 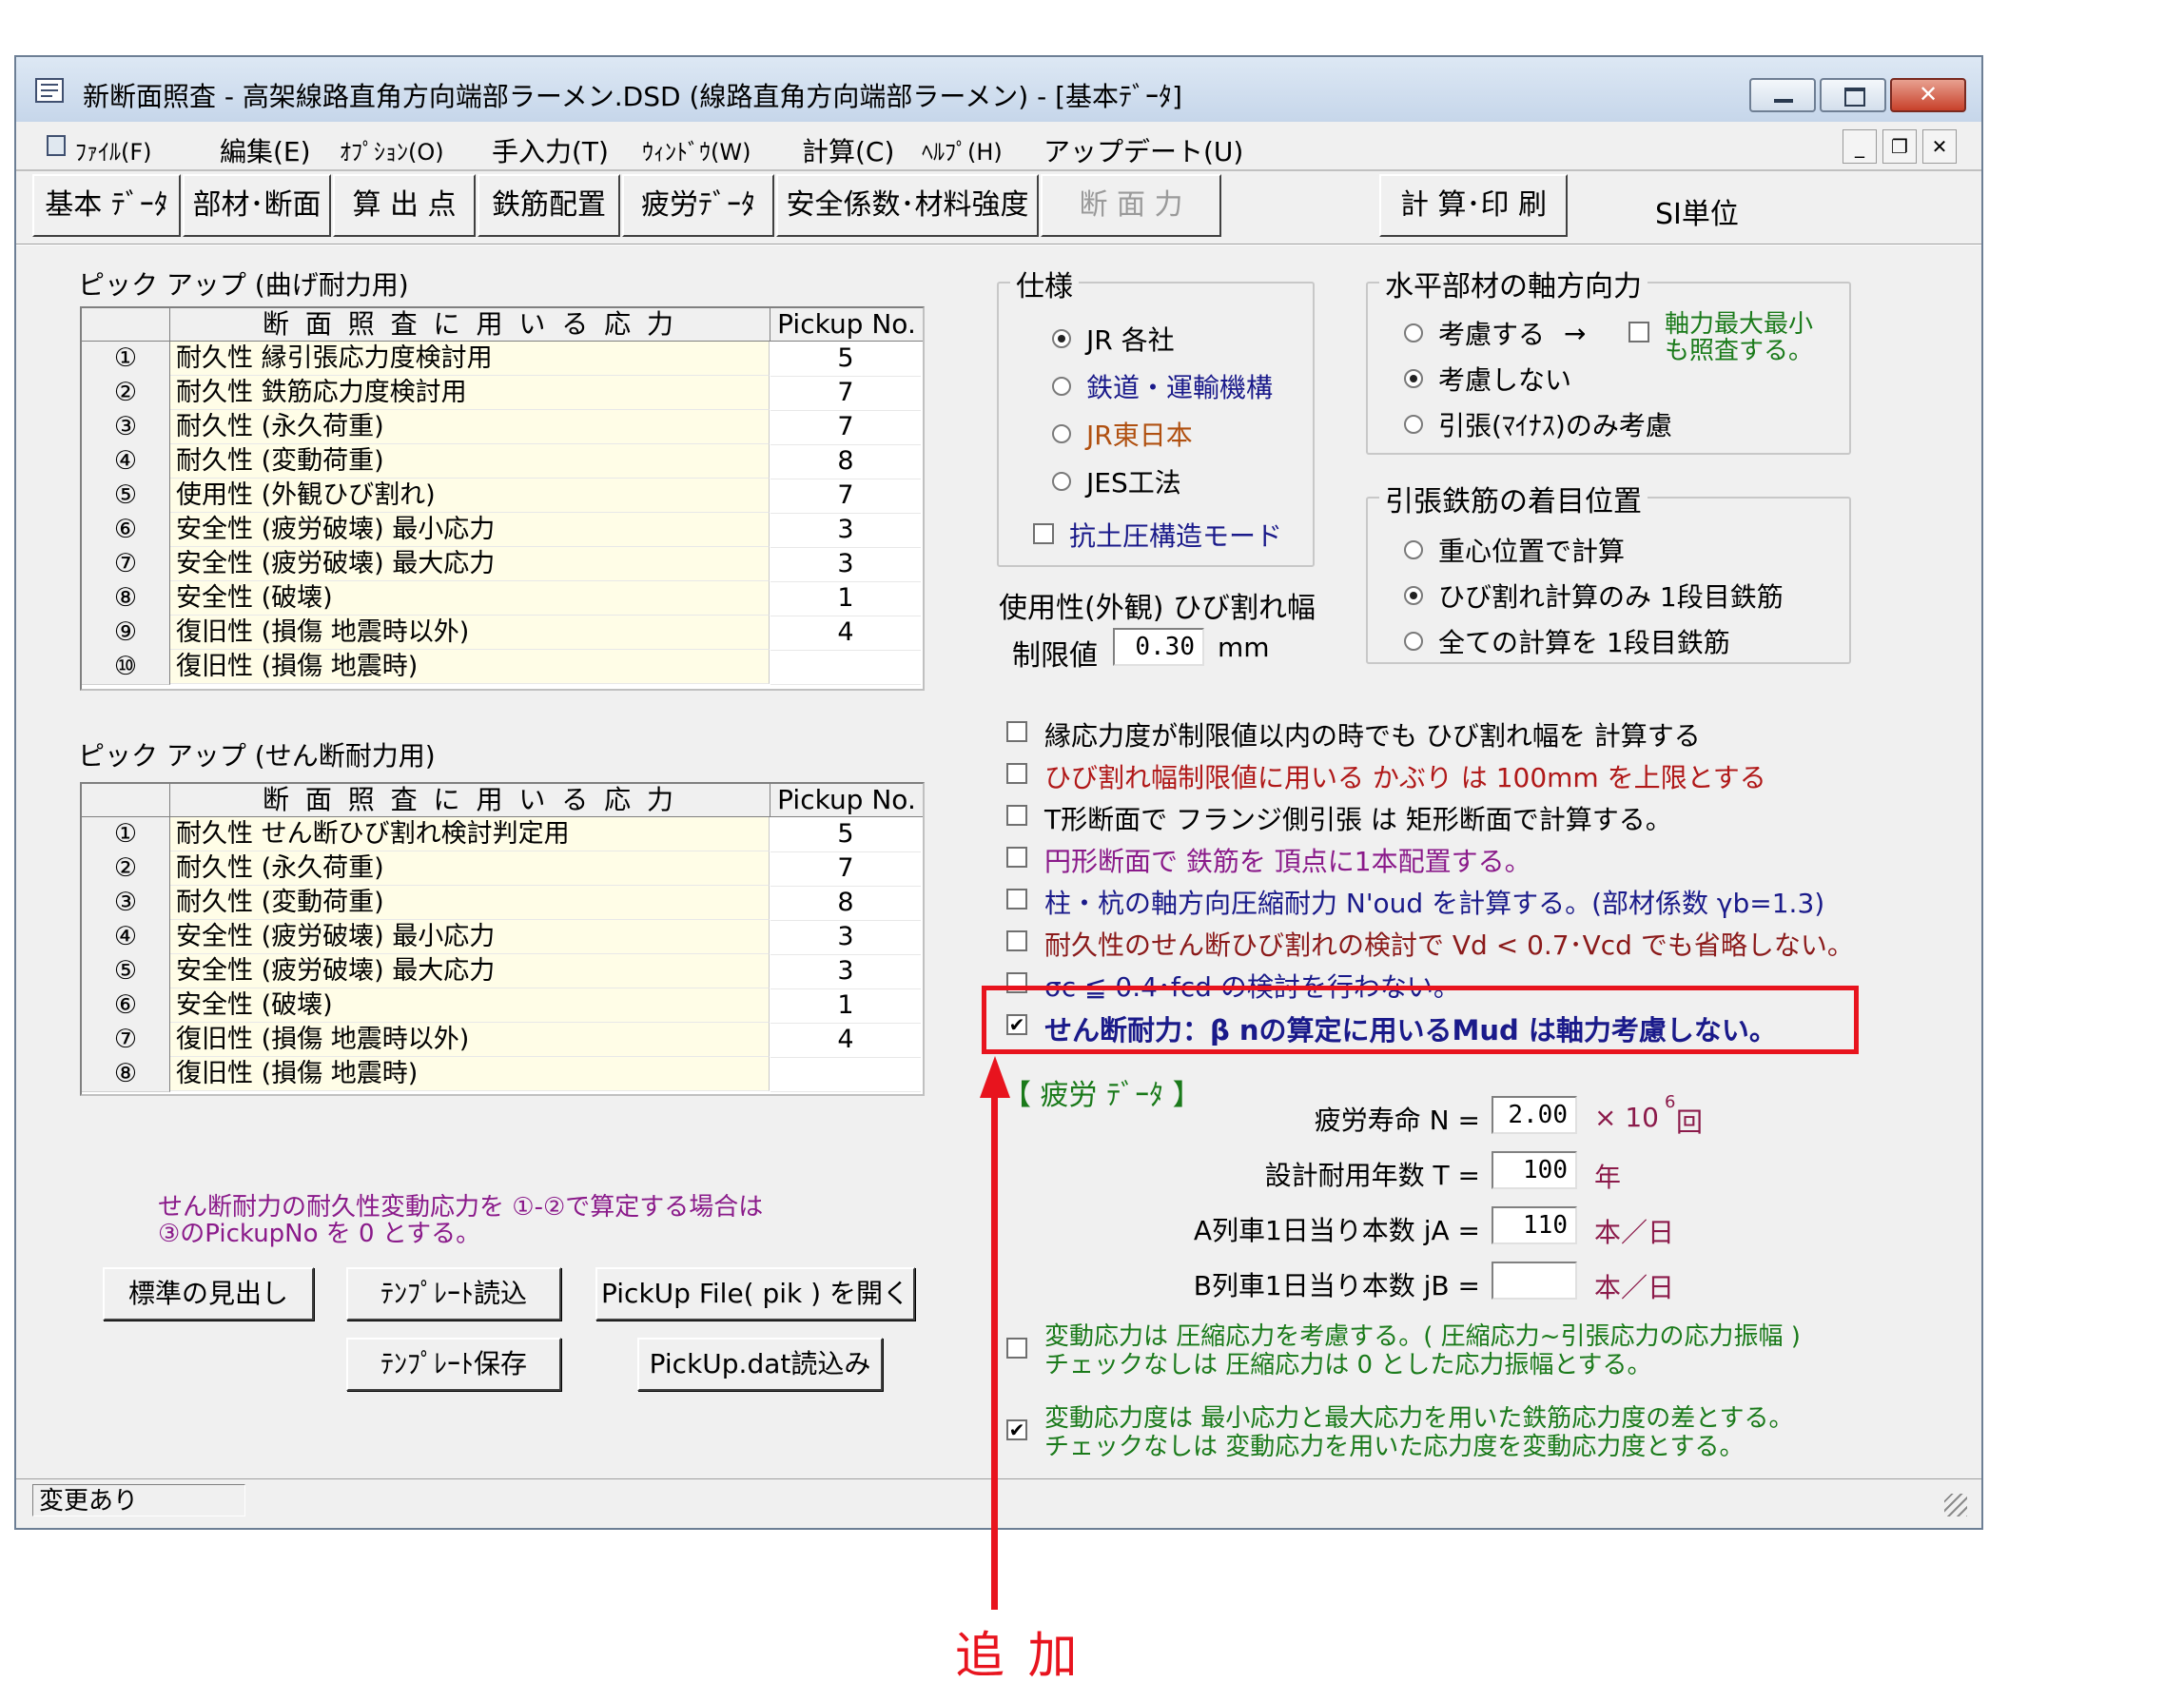 I want to click on menu-edit: 編集(E), so click(x=265, y=150).